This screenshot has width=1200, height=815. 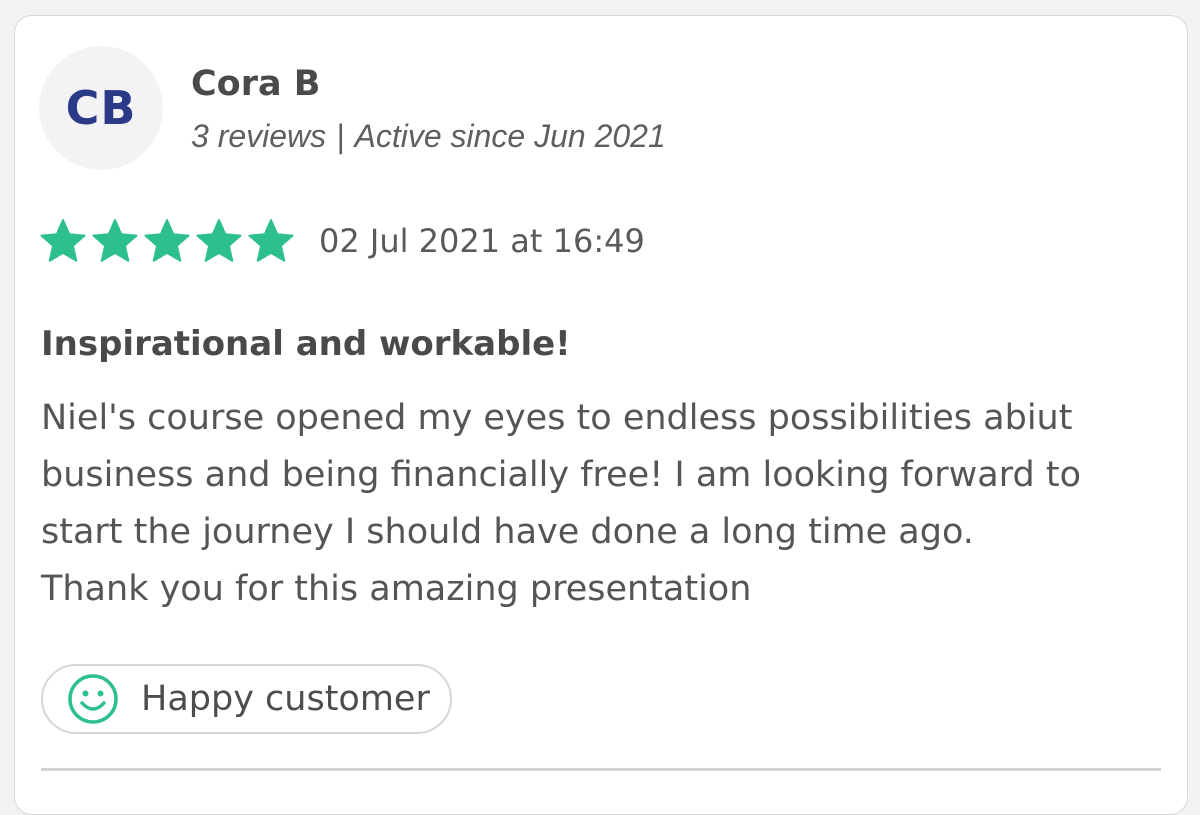 What do you see at coordinates (396, 589) in the screenshot?
I see `review-body-line: Thank you for this amazing presentation` at bounding box center [396, 589].